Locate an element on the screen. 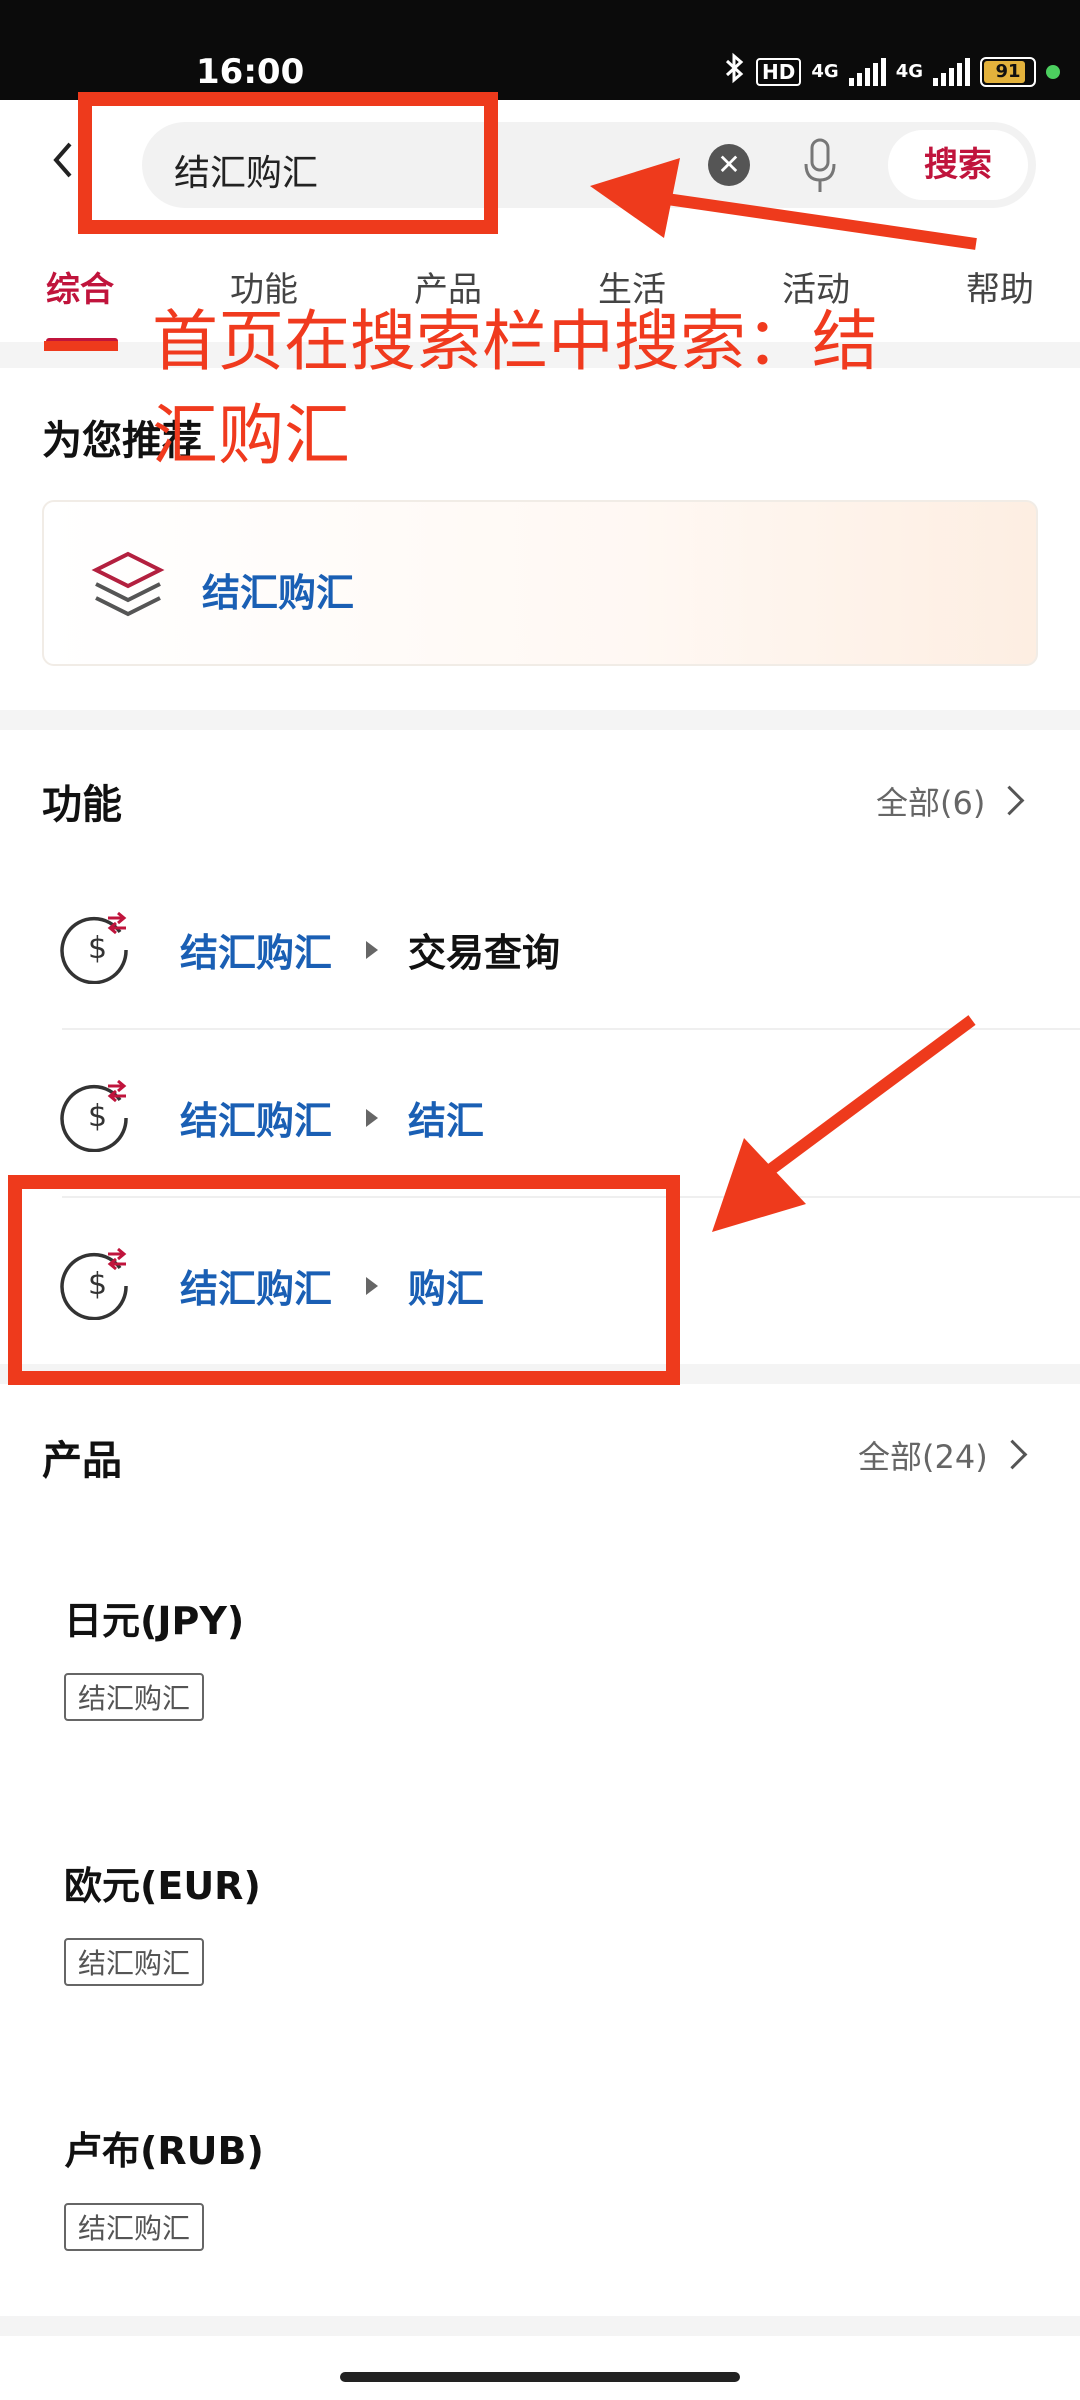 This screenshot has width=1080, height=2400. bluetooth-icon is located at coordinates (735, 71).